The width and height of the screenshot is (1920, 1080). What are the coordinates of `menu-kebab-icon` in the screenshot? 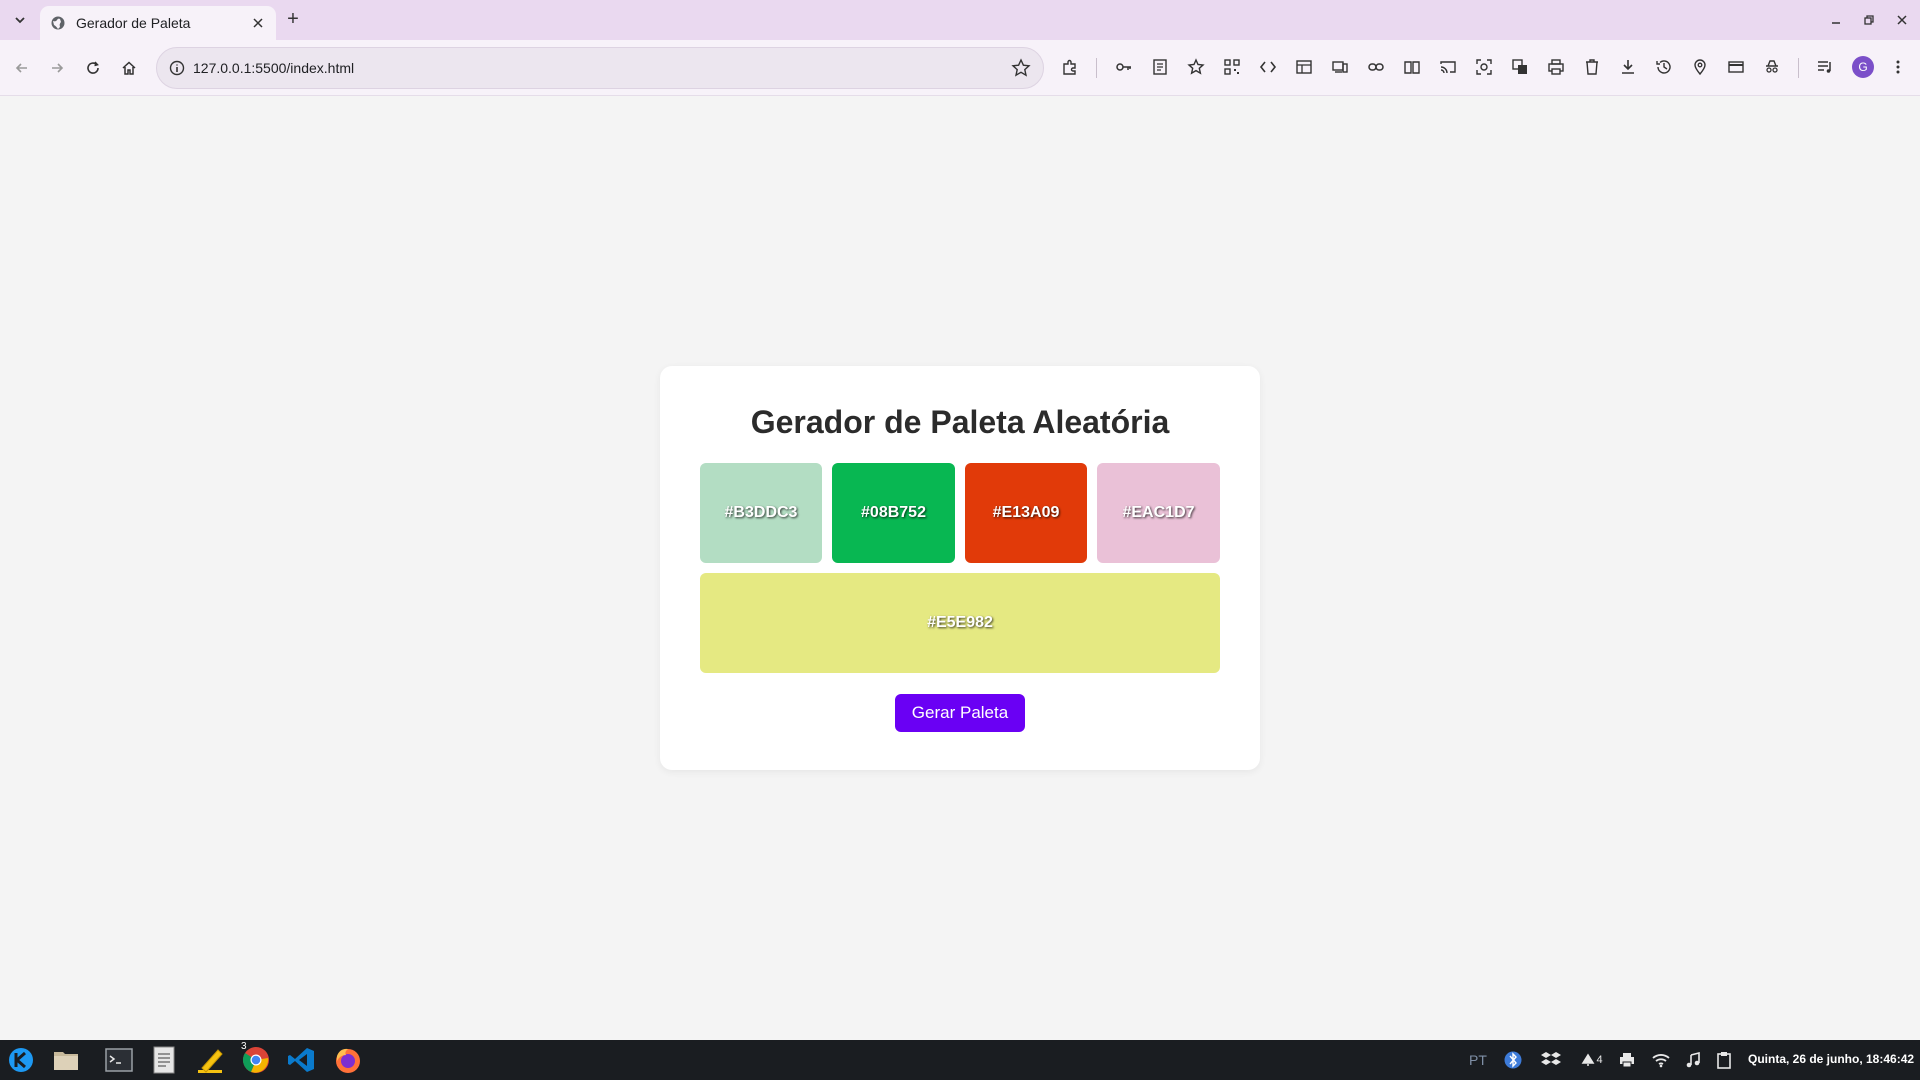 It's located at (1898, 67).